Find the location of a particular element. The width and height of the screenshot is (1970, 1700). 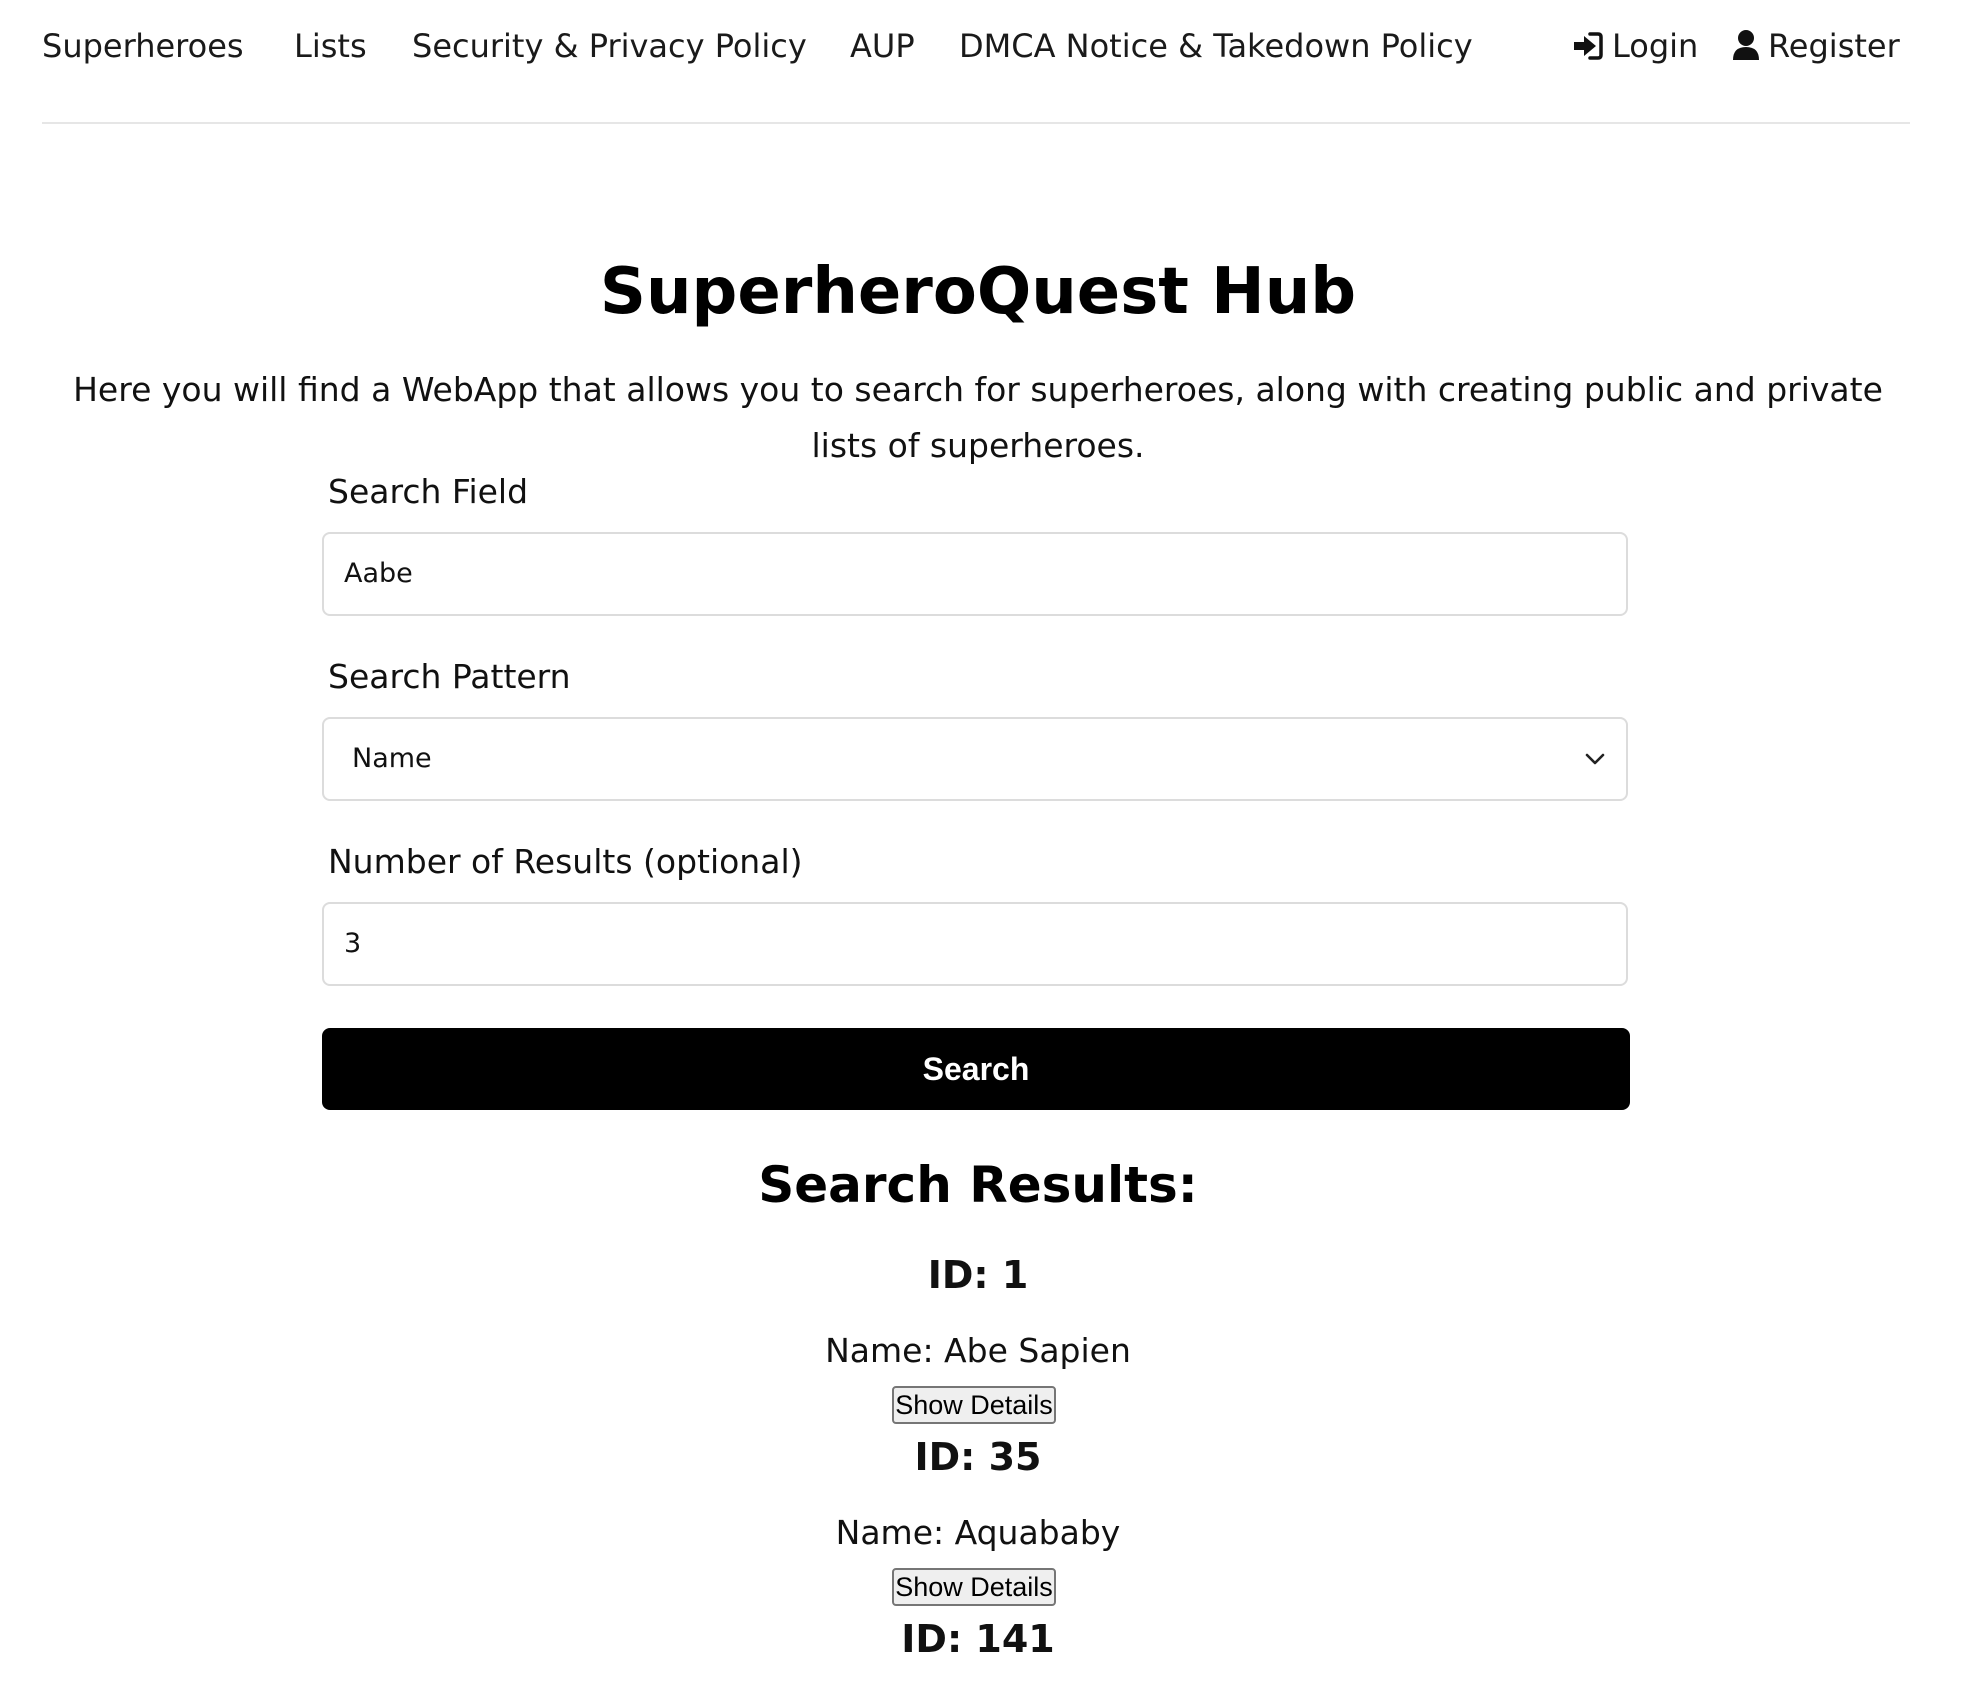

result-name: Name: Abe Sapien is located at coordinates (978, 1350).